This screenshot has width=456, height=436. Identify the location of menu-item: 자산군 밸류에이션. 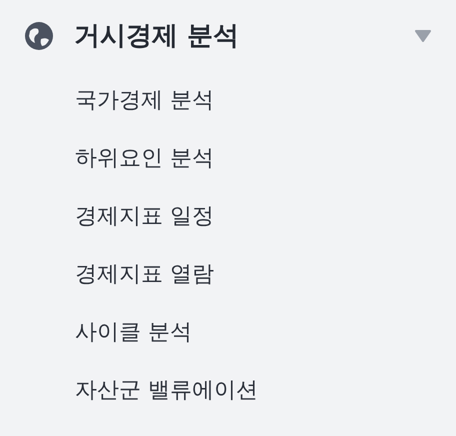
(166, 391).